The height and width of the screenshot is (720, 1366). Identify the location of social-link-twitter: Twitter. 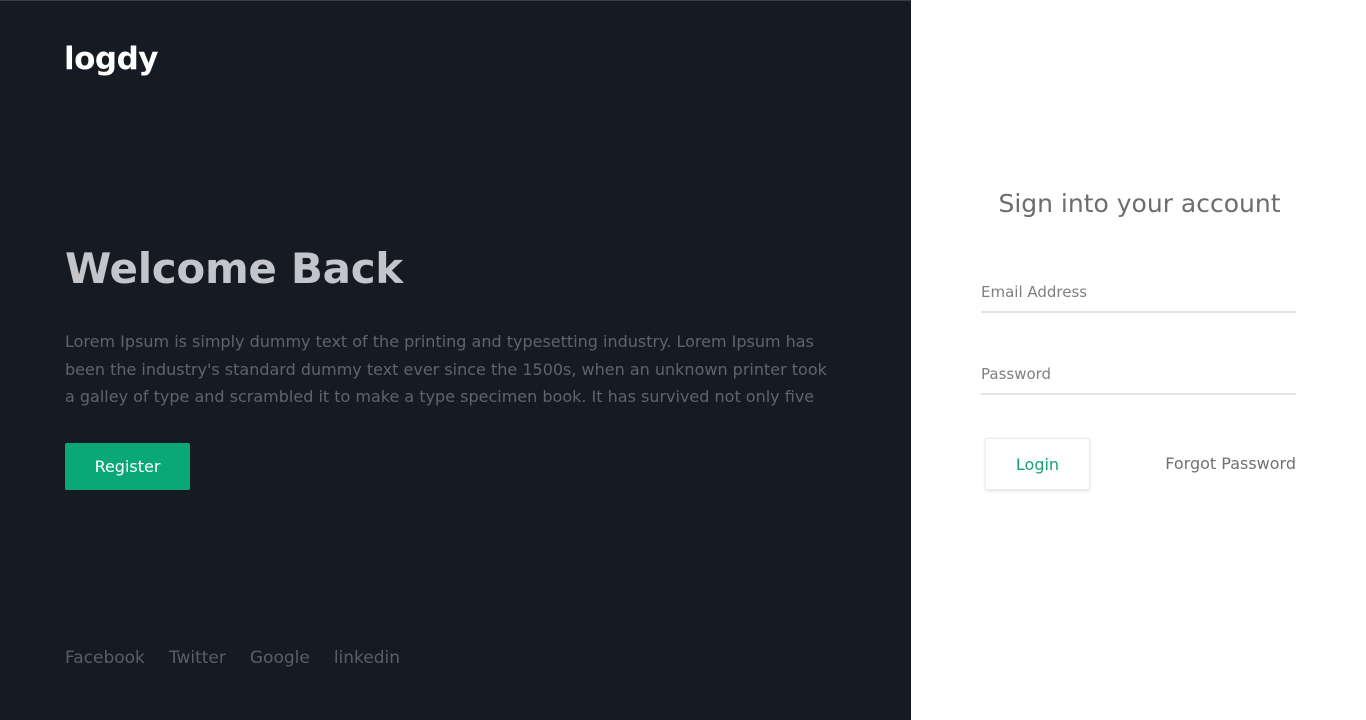
(197, 658).